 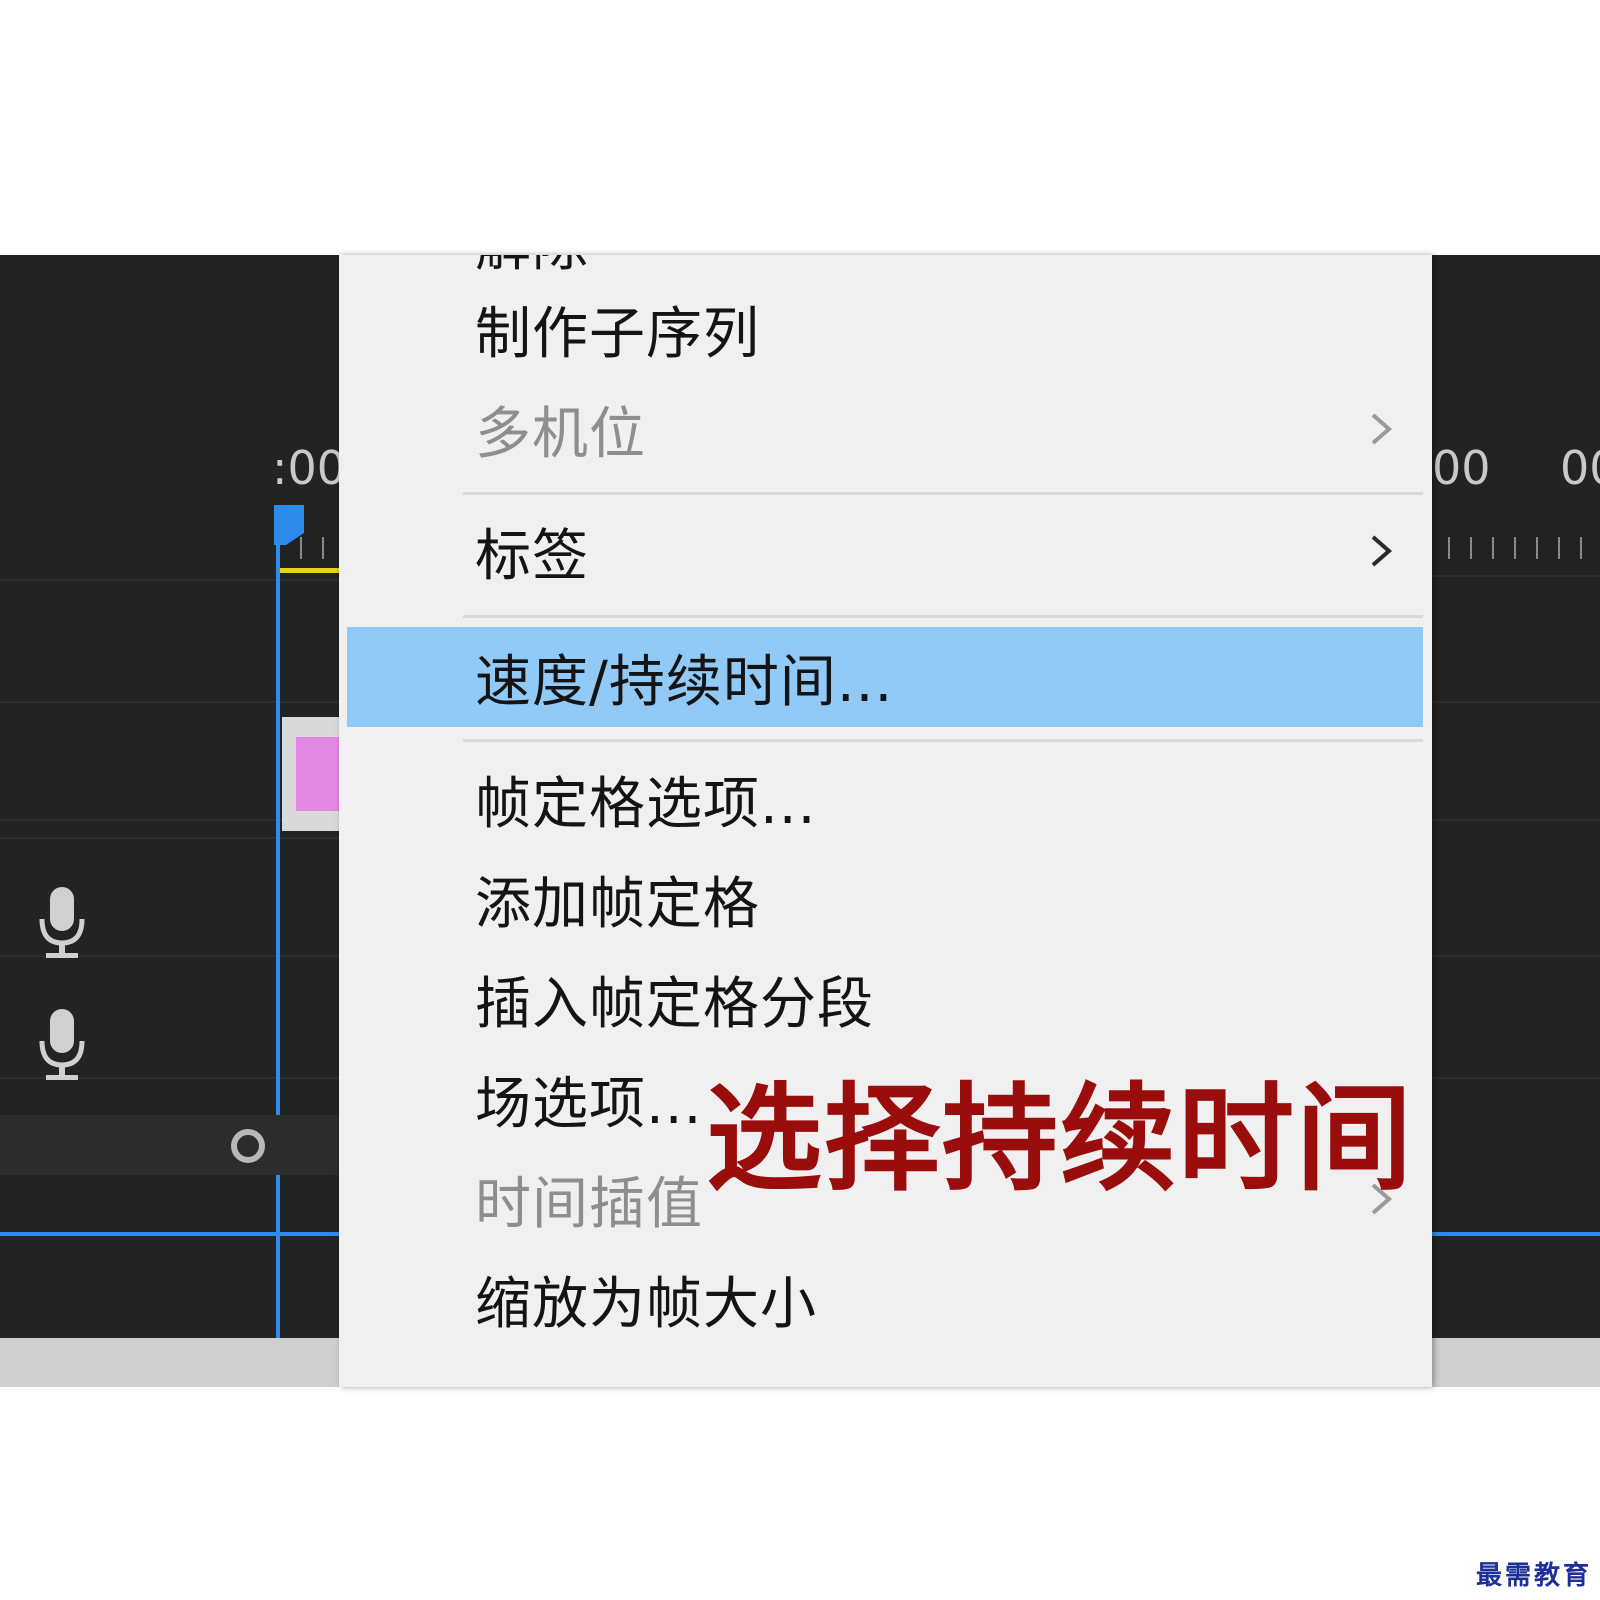 I want to click on timeline-scrollbar, so click(x=170, y=1145).